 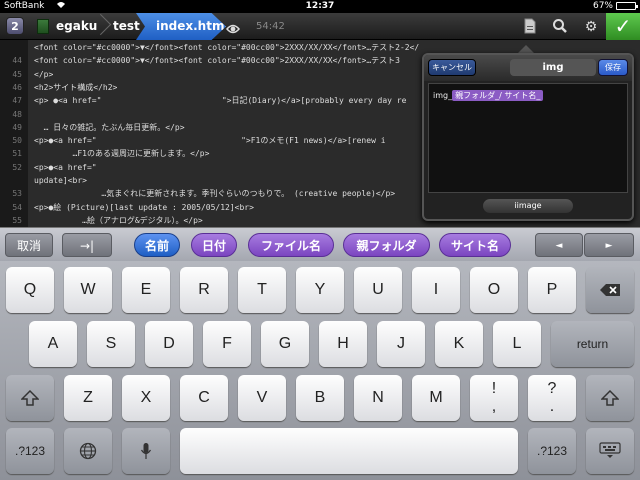 I want to click on token-name-button: 名前, so click(x=157, y=245).